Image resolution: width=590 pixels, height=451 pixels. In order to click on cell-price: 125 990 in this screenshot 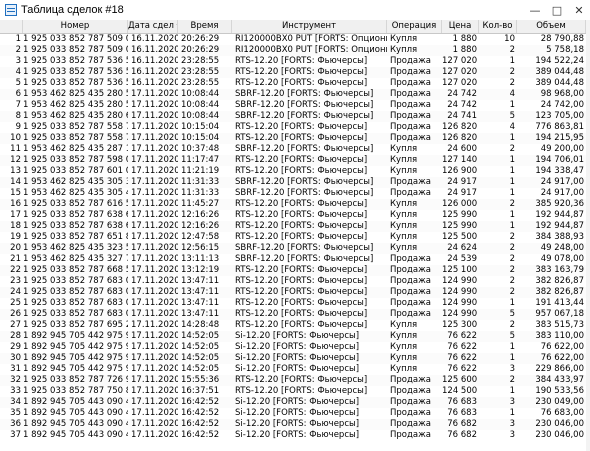, I will do `click(460, 226)`.